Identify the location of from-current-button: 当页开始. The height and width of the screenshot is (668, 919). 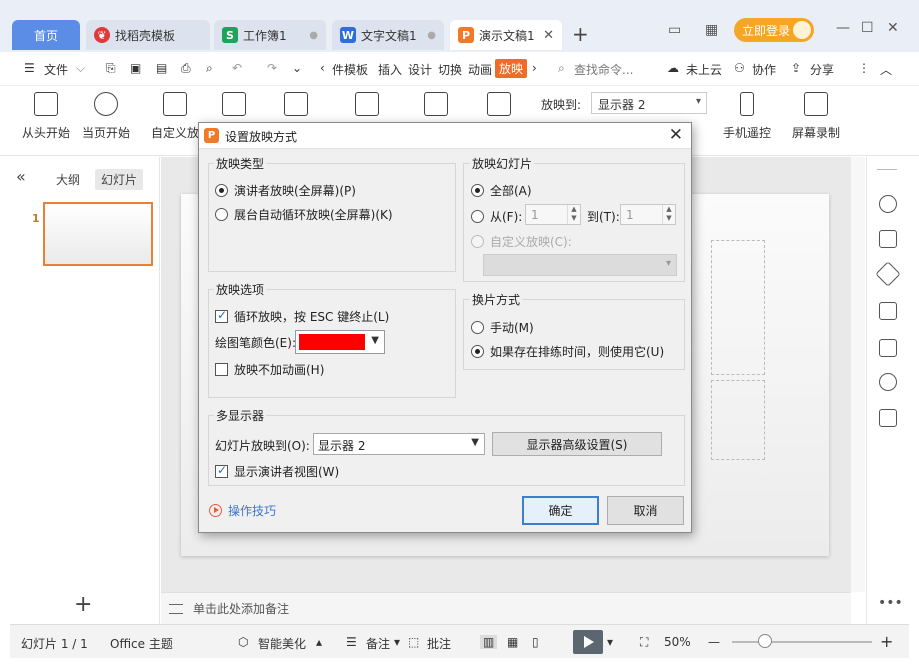
(106, 116).